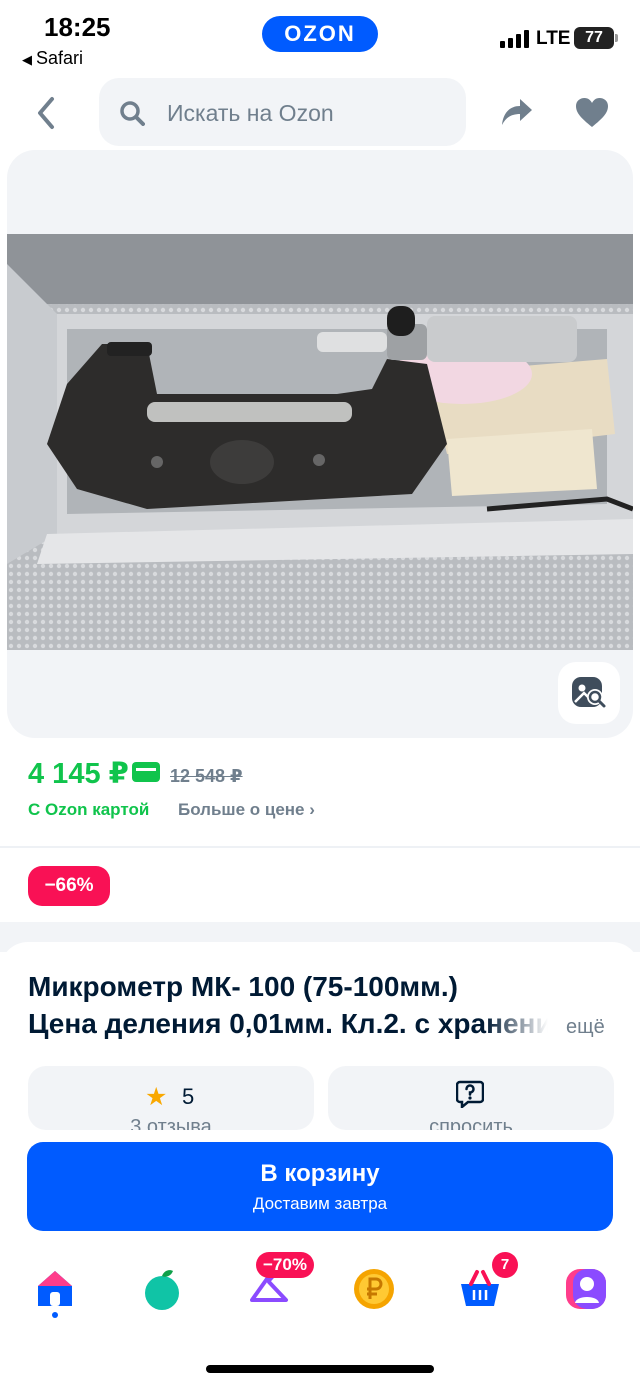  I want to click on add-to-cart-button: В корзину Доставим завтра, so click(320, 1186).